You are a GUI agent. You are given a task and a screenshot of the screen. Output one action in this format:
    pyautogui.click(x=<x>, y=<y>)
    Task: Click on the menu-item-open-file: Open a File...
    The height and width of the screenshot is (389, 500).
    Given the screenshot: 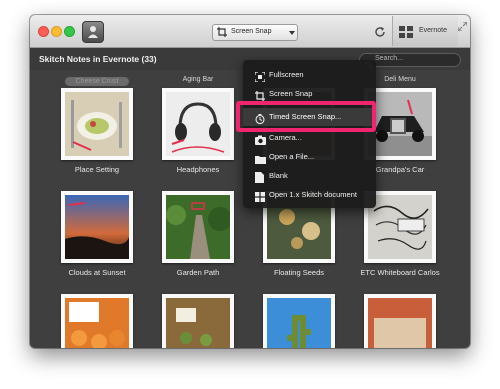 What is the action you would take?
    pyautogui.click(x=309, y=157)
    